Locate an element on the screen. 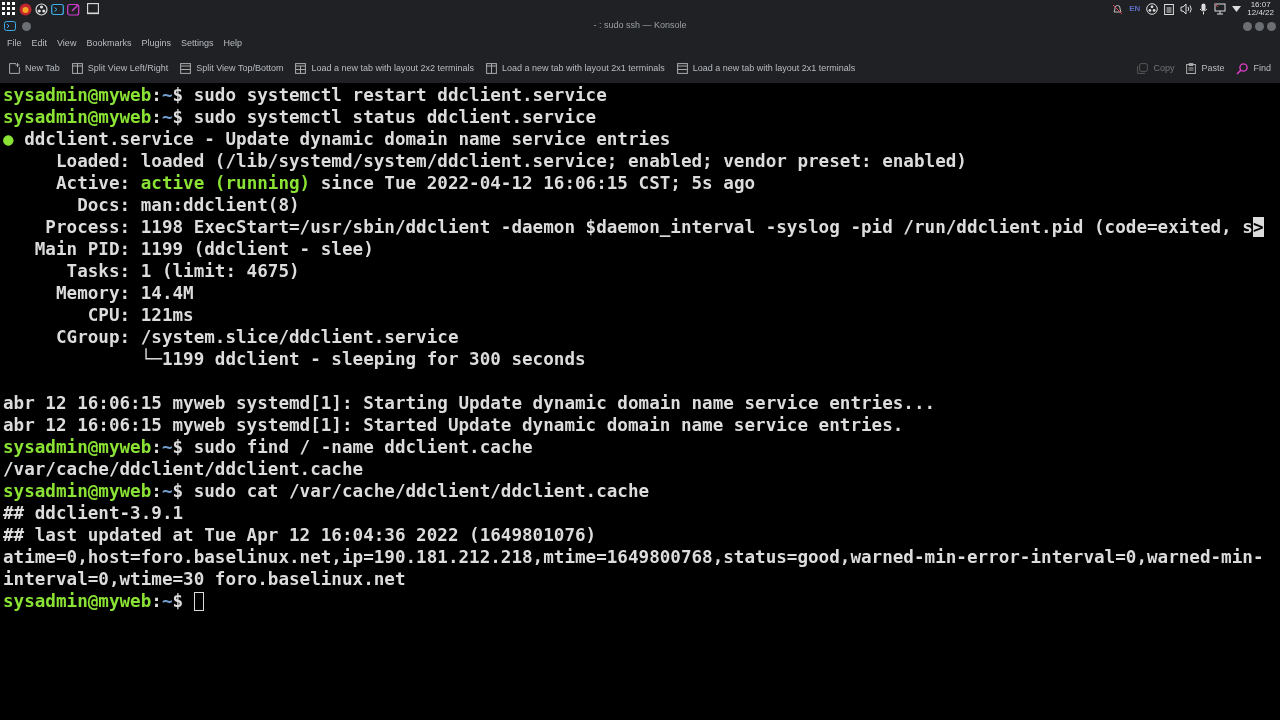 The image size is (1280, 720). microphone-icon is located at coordinates (1204, 9).